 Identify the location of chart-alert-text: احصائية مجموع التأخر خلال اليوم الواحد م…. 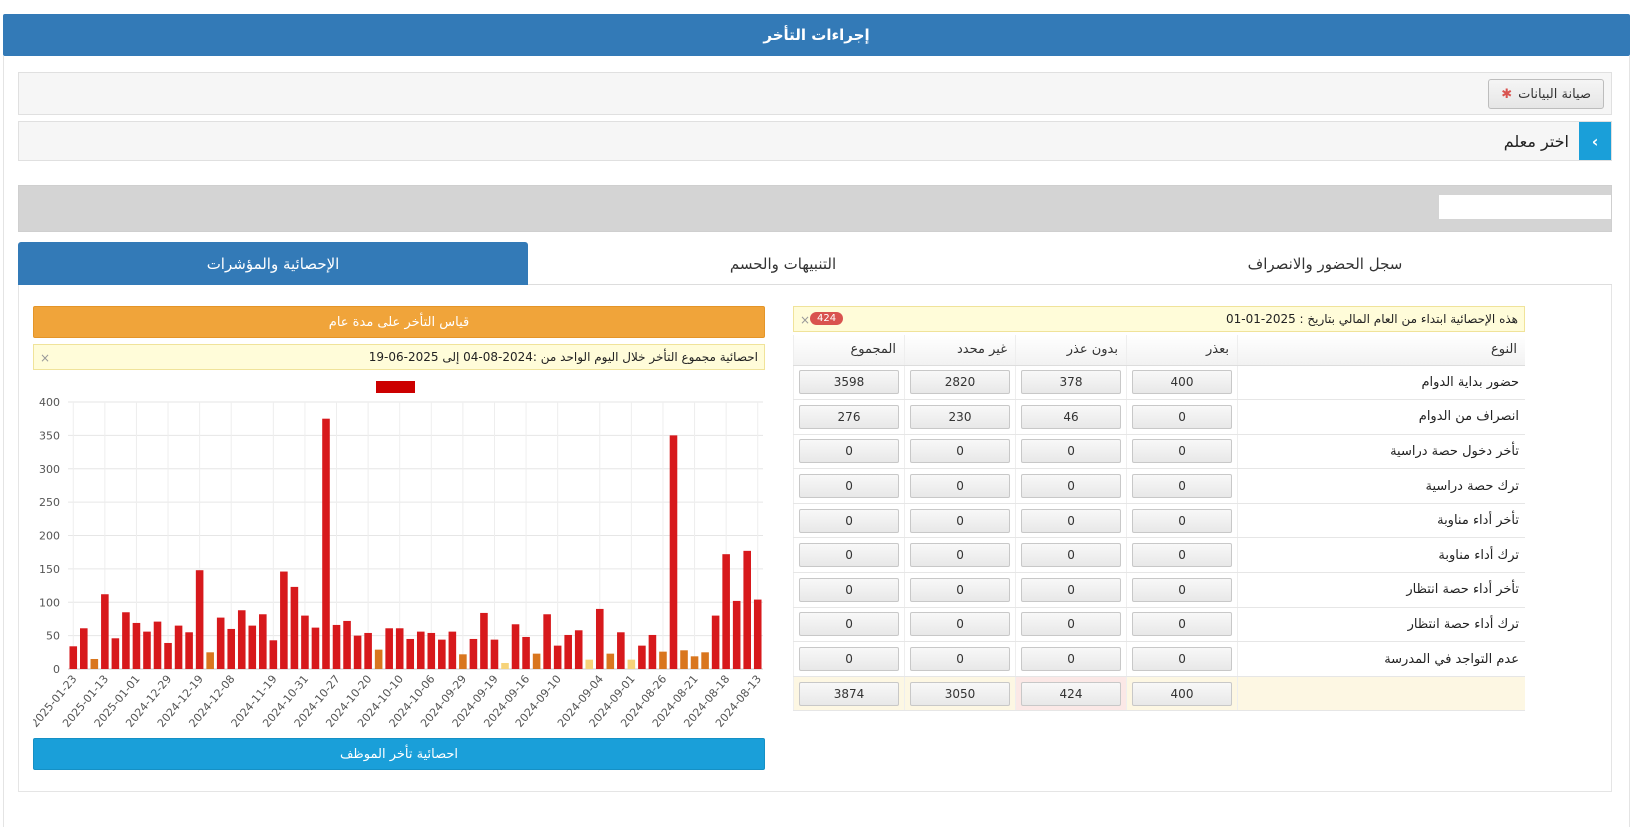
(563, 357).